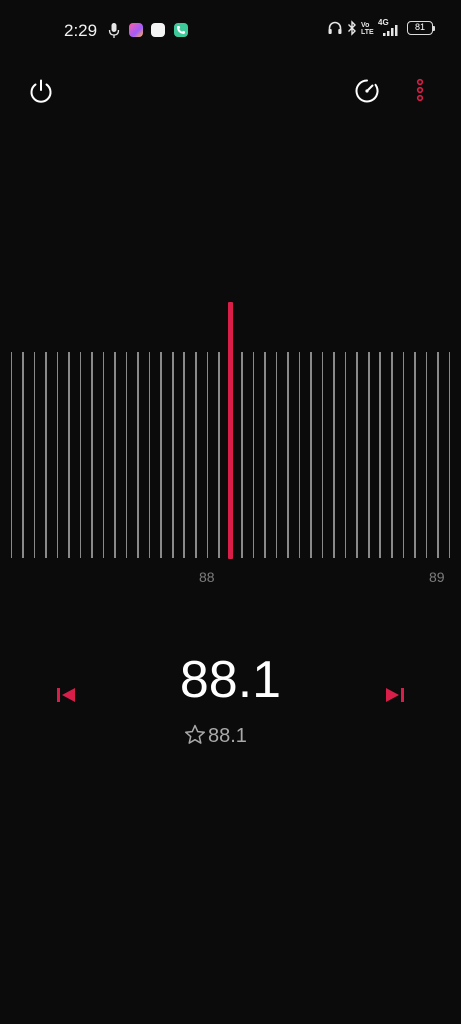 The width and height of the screenshot is (461, 1024). I want to click on headset-icon, so click(335, 27).